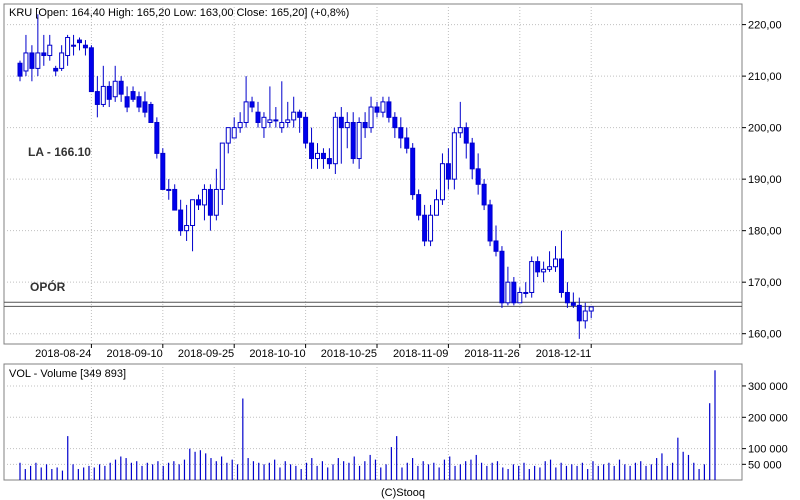 This screenshot has height=500, width=800. Describe the element at coordinates (563, 354) in the screenshot. I see `price-x-tick-label: 2018-12-11` at that location.